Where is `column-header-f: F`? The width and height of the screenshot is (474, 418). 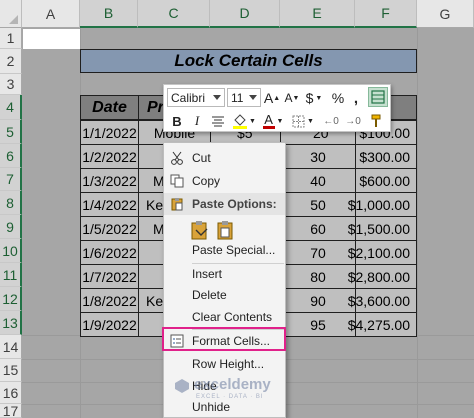 column-header-f: F is located at coordinates (386, 14).